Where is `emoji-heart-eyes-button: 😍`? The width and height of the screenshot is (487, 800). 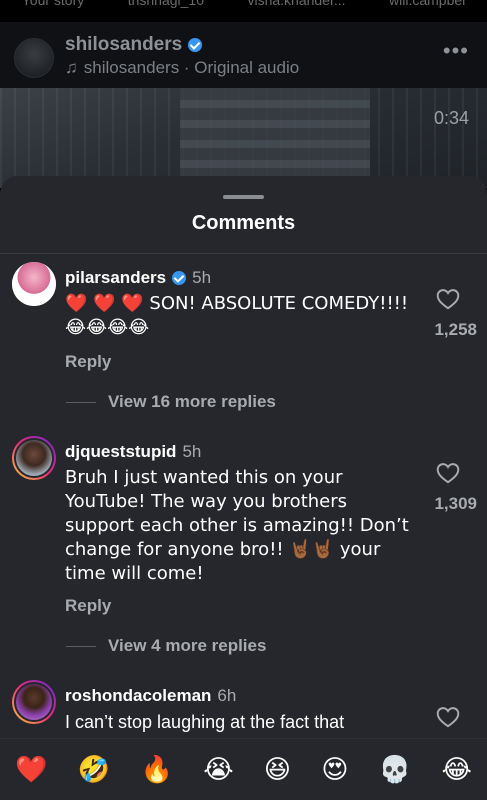
emoji-heart-eyes-button: 😍 is located at coordinates (334, 770).